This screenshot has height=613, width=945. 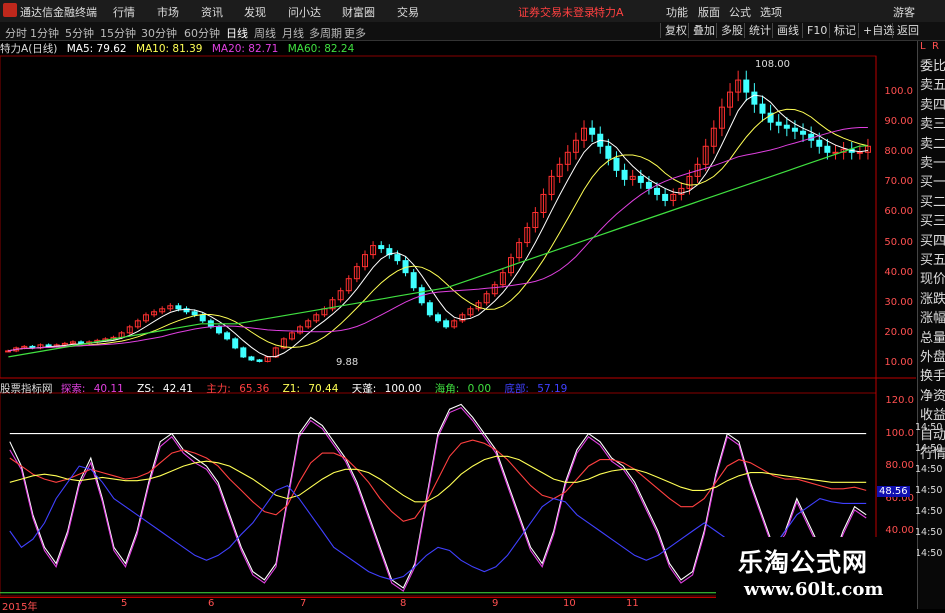 I want to click on osc-dibu-value: 57.19, so click(x=552, y=389).